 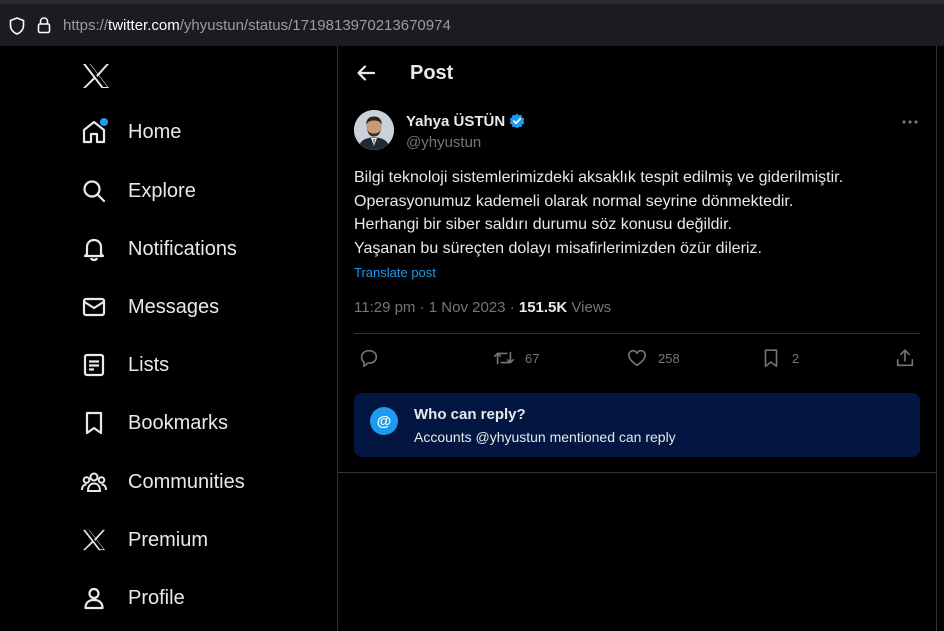 I want to click on translate-post-link: Translate post, so click(x=395, y=272).